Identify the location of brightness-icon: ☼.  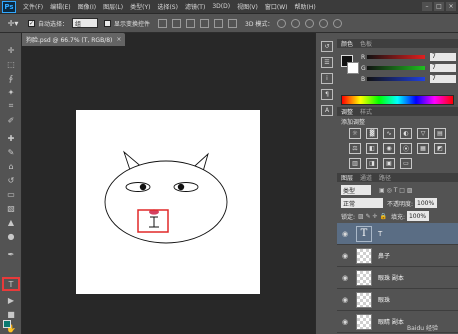
(355, 133).